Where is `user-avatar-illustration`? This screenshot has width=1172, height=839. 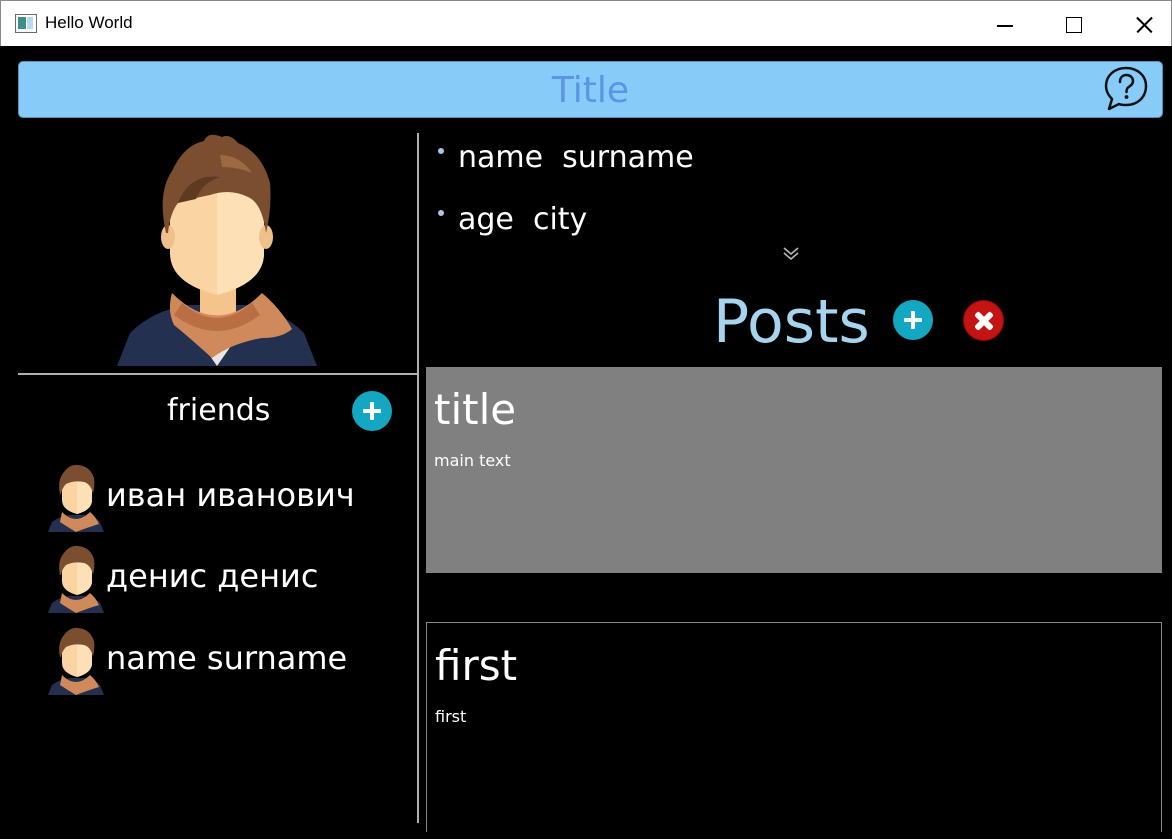
user-avatar-illustration is located at coordinates (217, 250).